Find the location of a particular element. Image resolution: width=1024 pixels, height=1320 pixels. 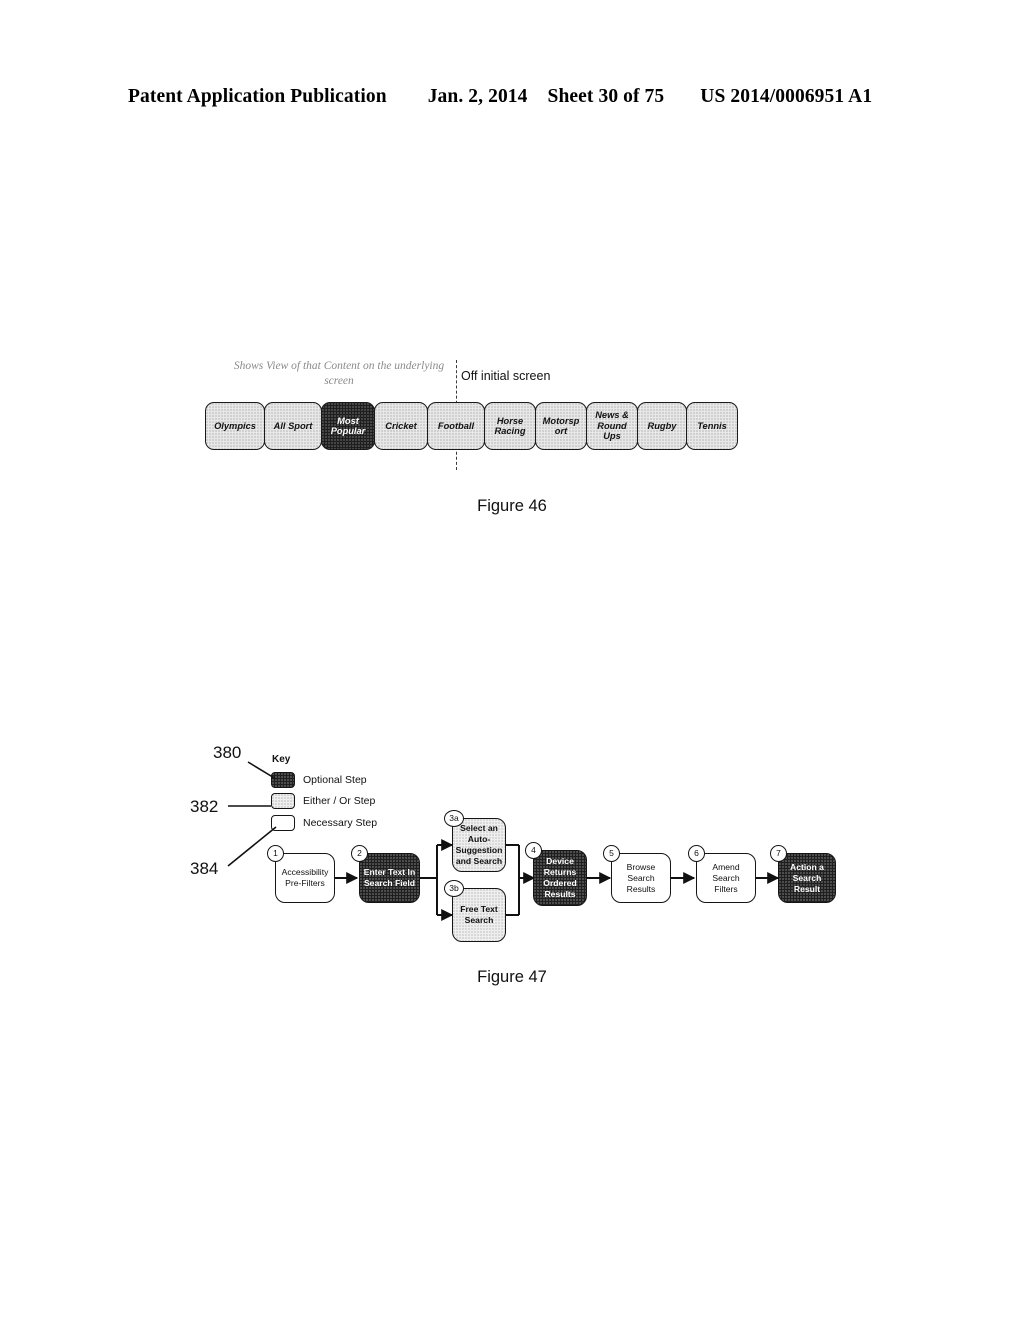

flowchart-connectors is located at coordinates (557, 880).